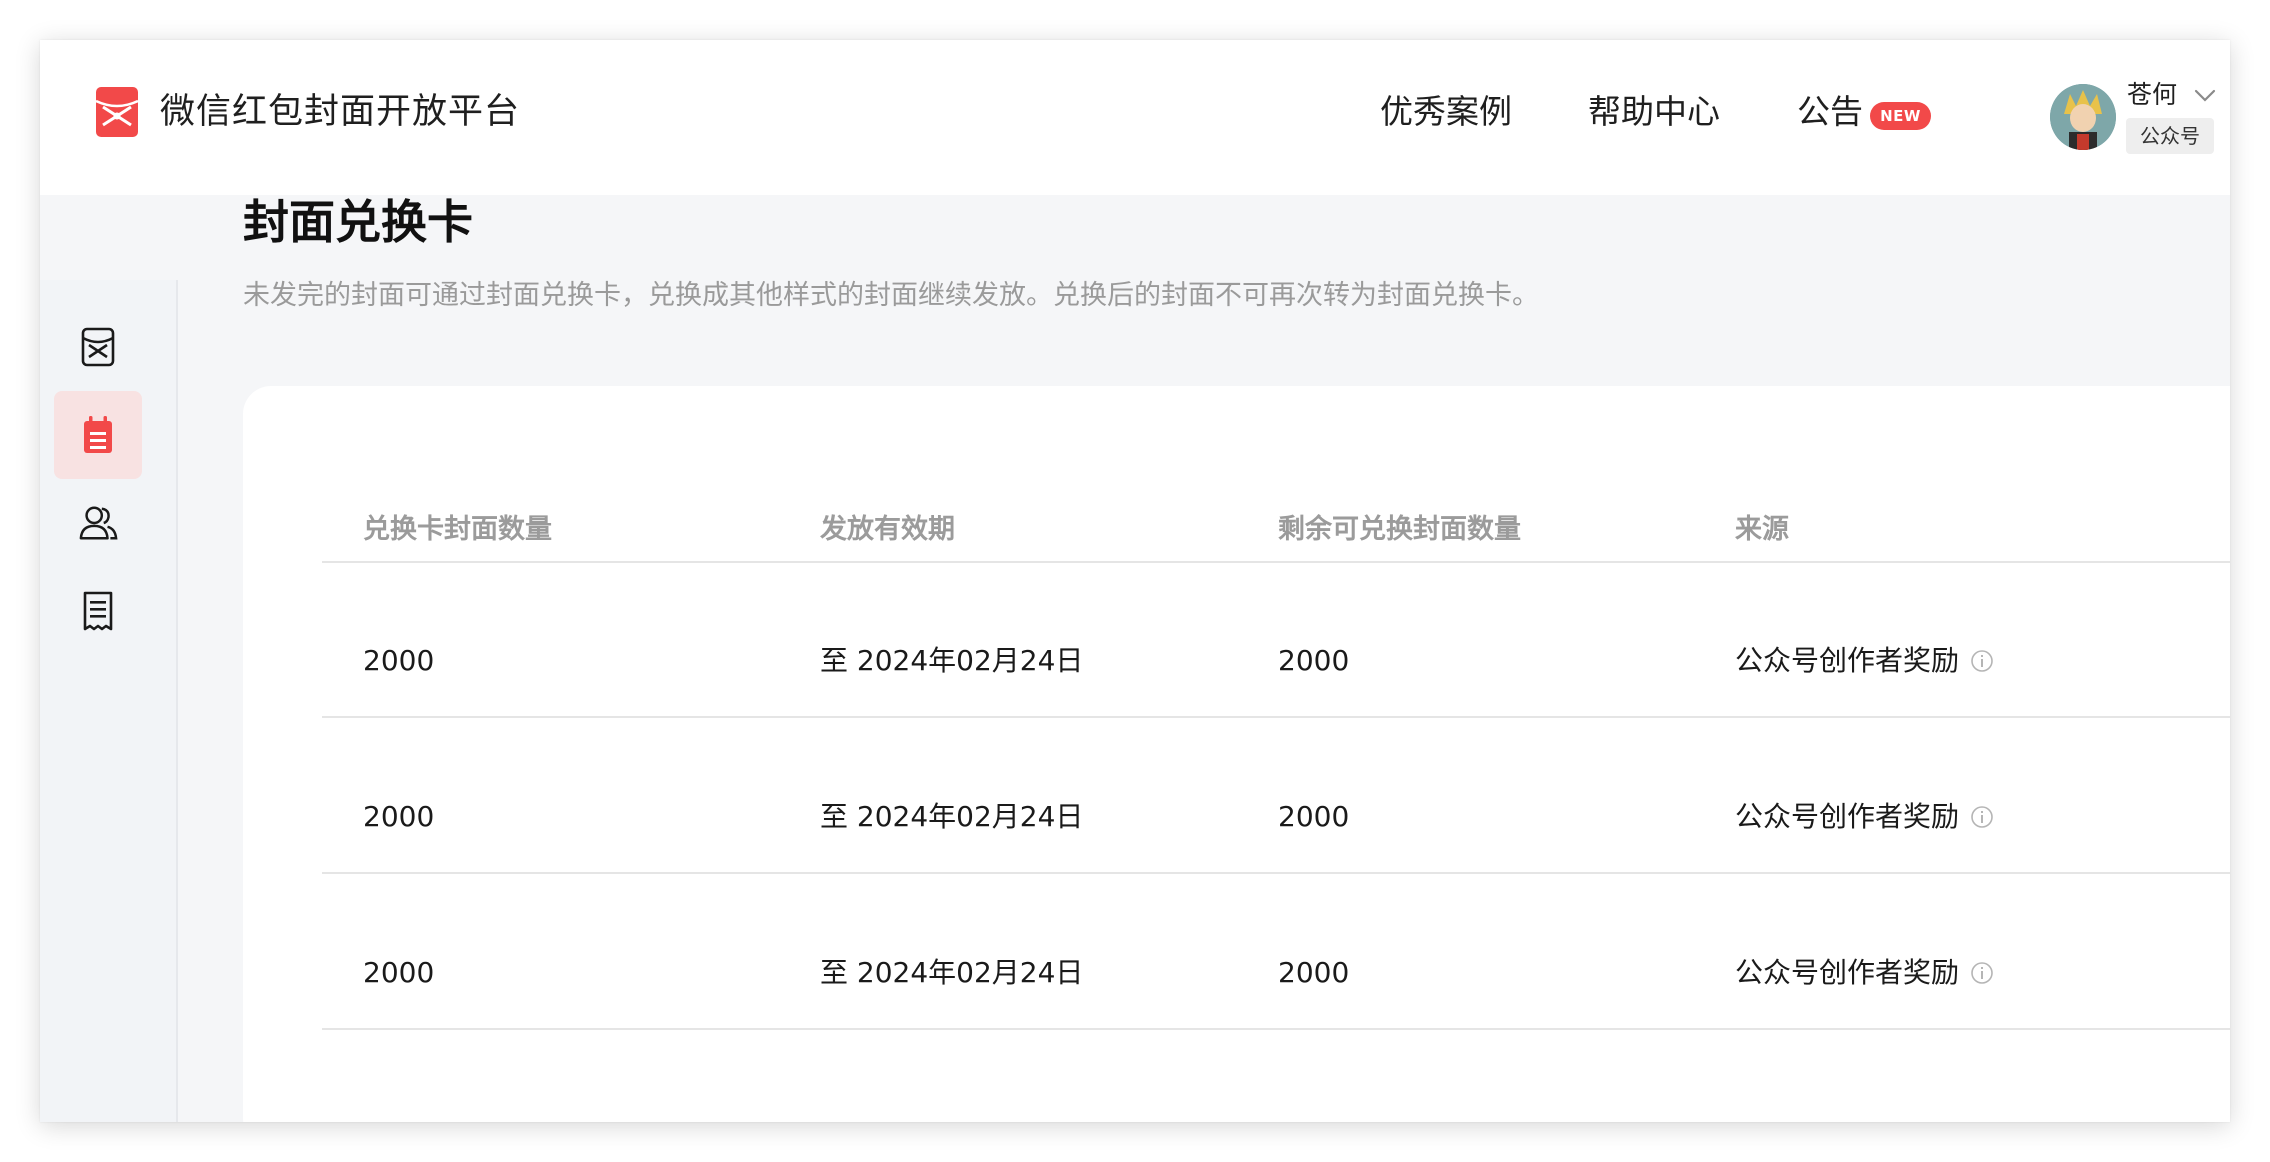 This screenshot has width=2270, height=1162. Describe the element at coordinates (358, 222) in the screenshot. I see `page-title: 封面兑换卡` at that location.